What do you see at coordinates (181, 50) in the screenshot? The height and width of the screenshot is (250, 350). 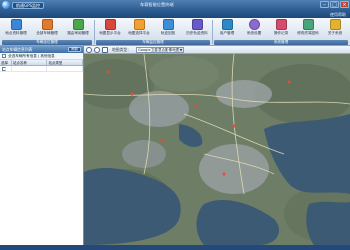 I see `chevron-down-icon: ▼` at bounding box center [181, 50].